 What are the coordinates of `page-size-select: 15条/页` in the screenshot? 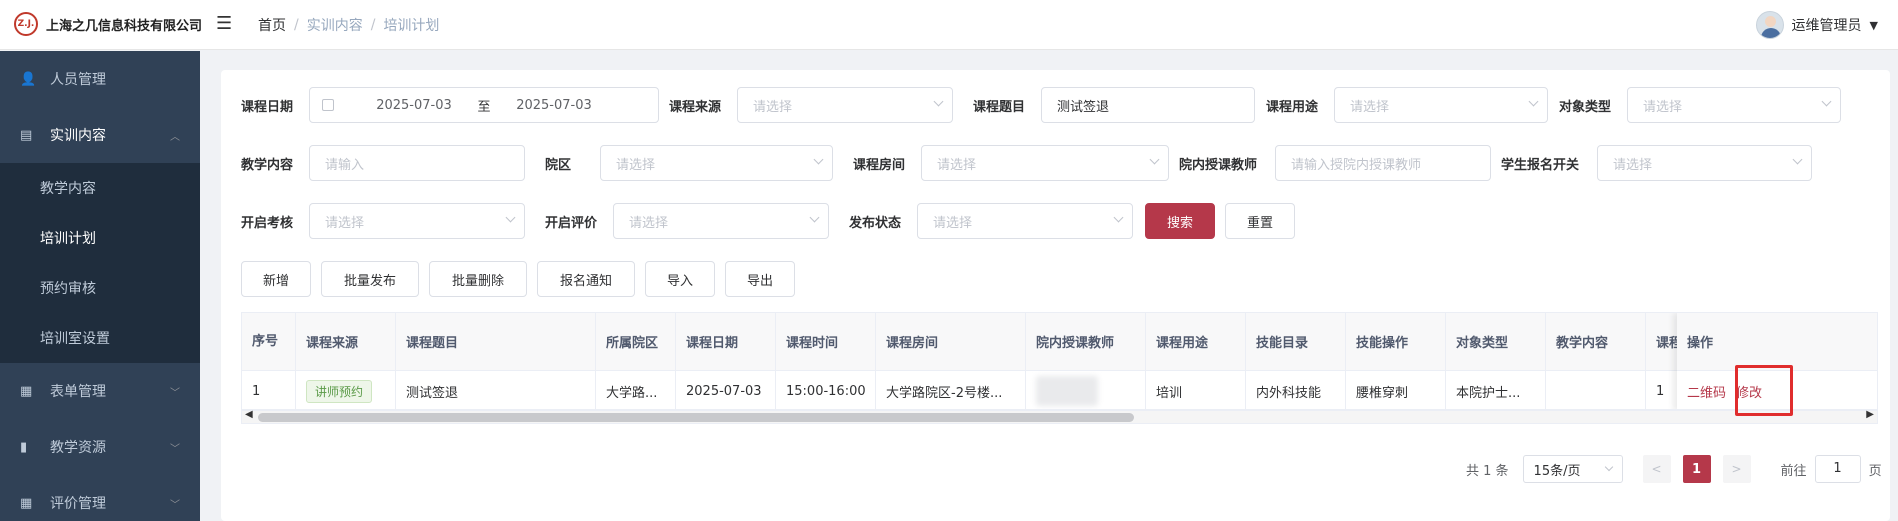 It's located at (1572, 469).